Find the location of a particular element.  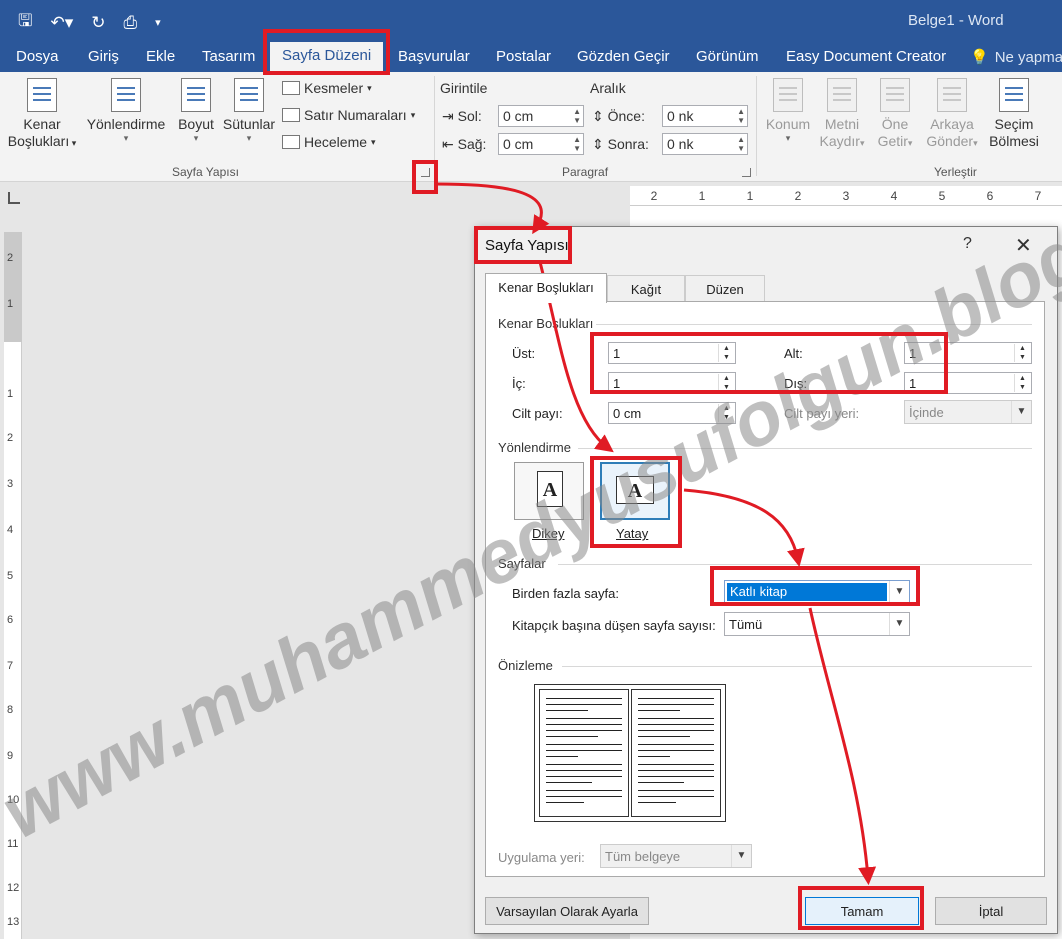

selection-pane-label-2: Bölmesi is located at coordinates (1014, 141).